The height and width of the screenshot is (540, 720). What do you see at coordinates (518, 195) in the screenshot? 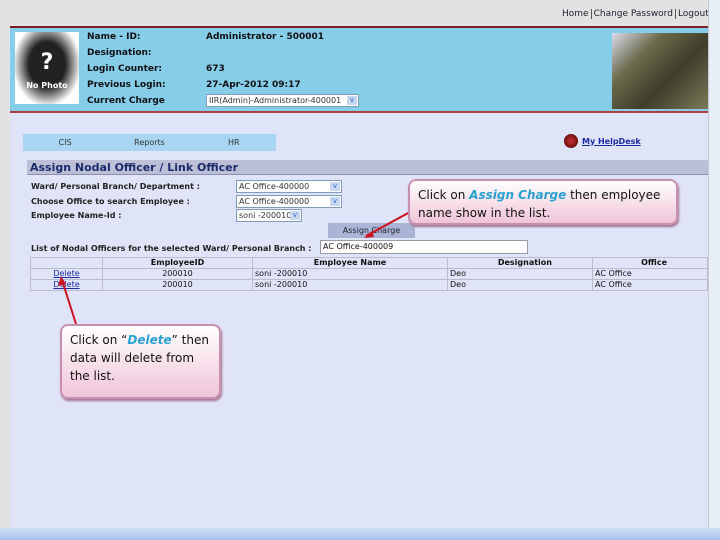
I see `callout-emphasis: Assign Charge` at bounding box center [518, 195].